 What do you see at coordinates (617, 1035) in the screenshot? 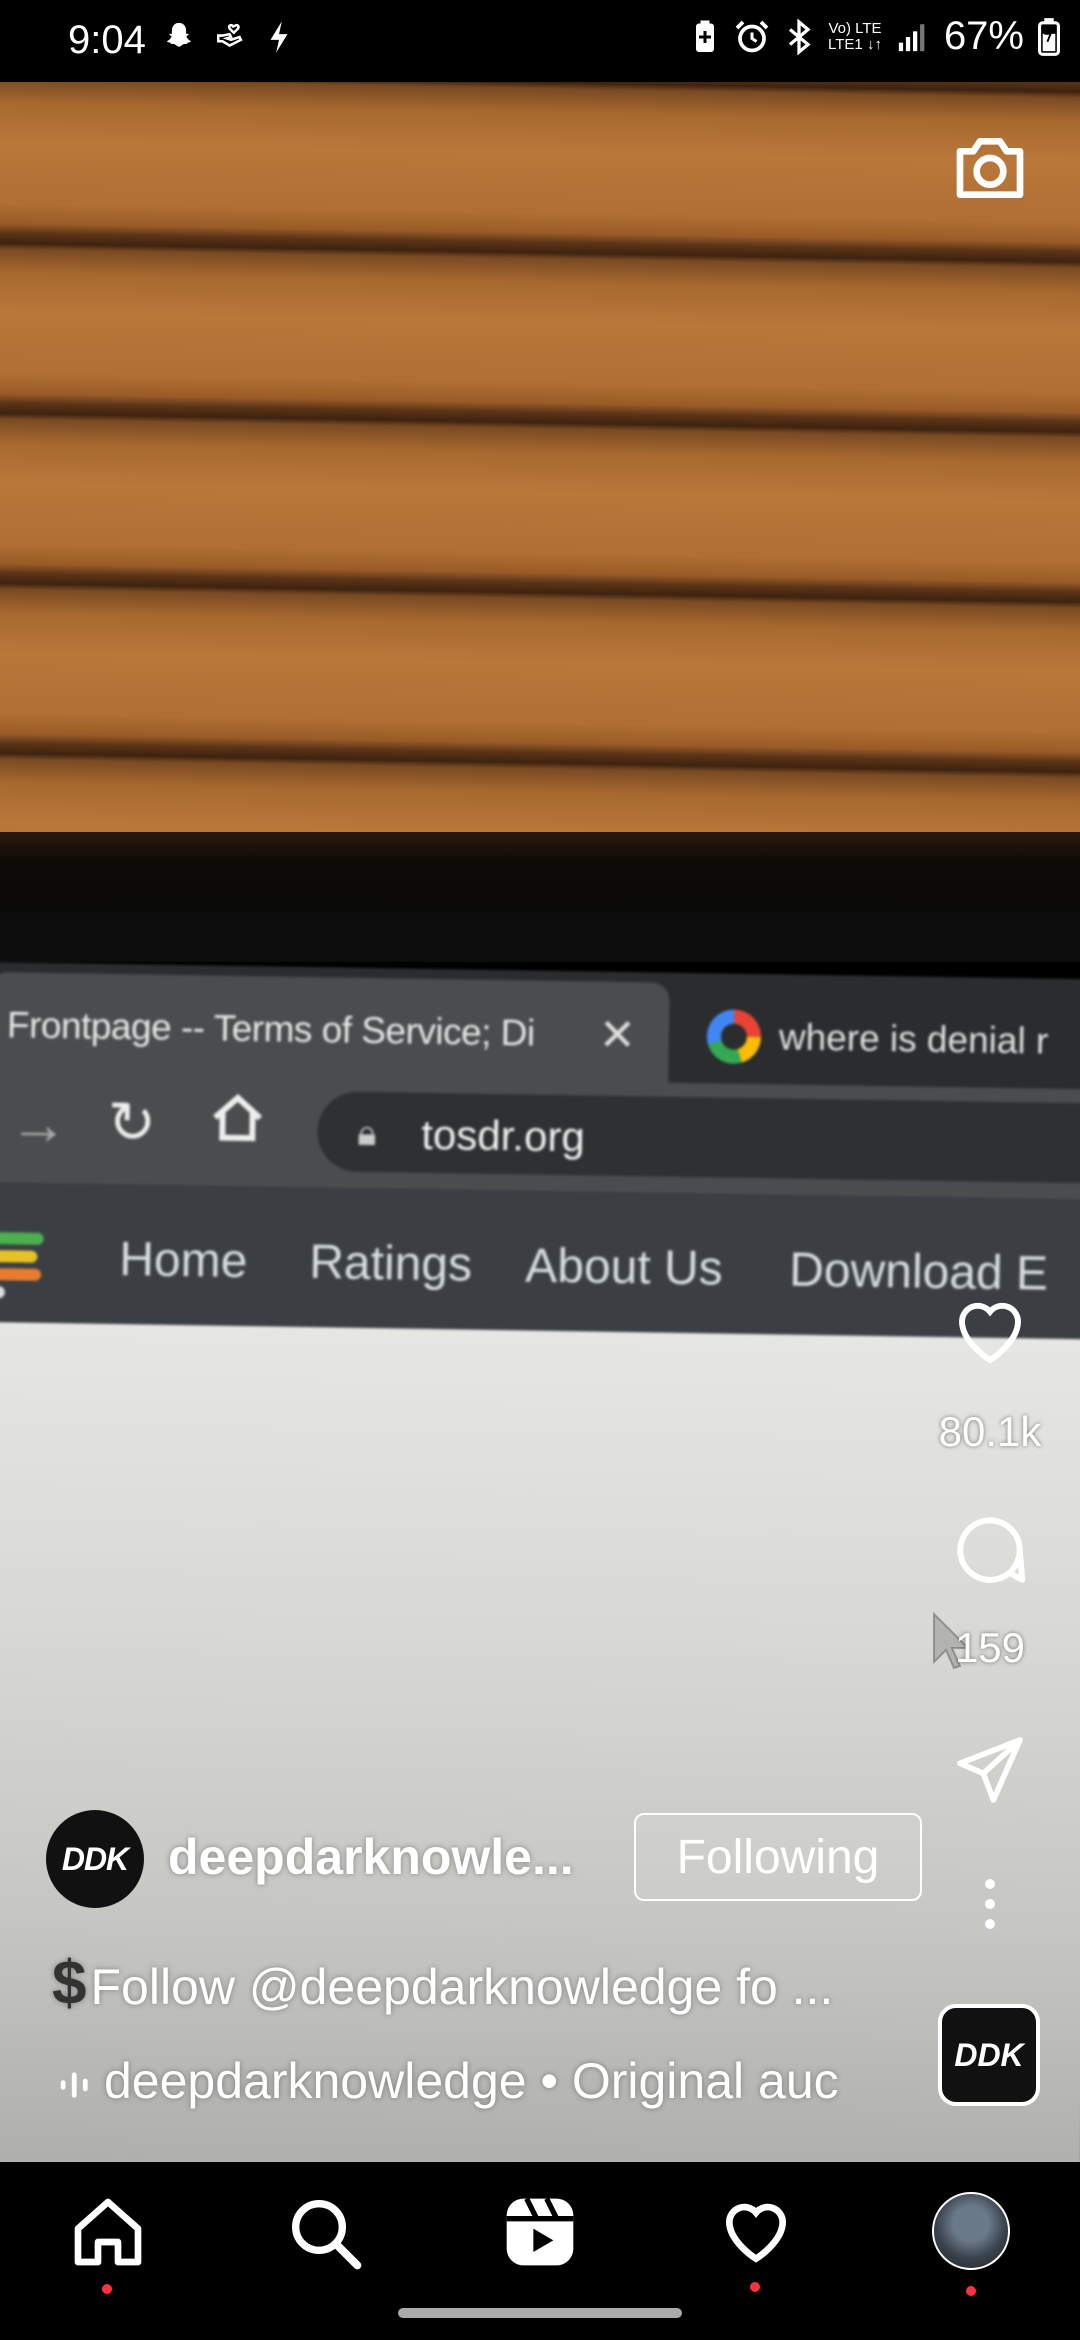
I see `tab-close-icon: ✕` at bounding box center [617, 1035].